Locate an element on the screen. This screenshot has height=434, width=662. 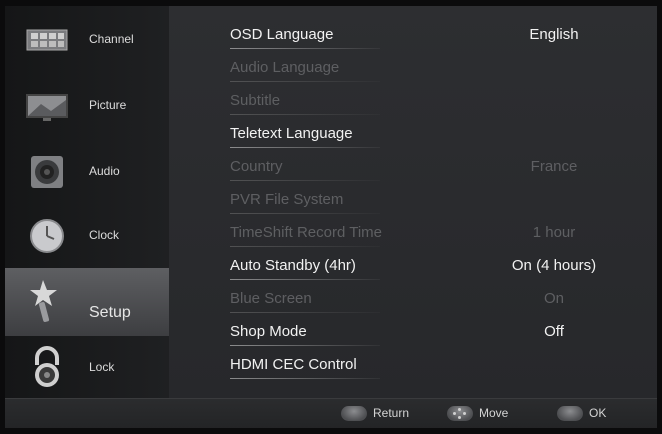
row-label: Teletext Language is located at coordinates (291, 133).